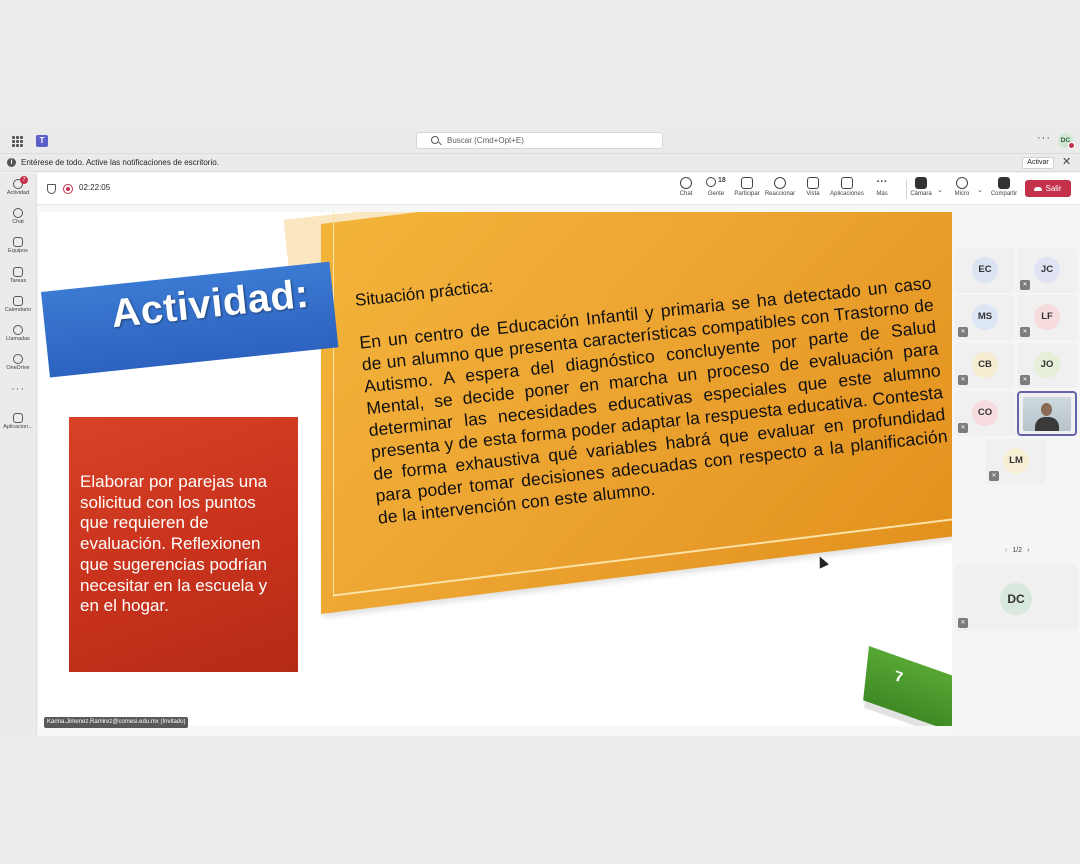  I want to click on people-count: 18, so click(721, 180).